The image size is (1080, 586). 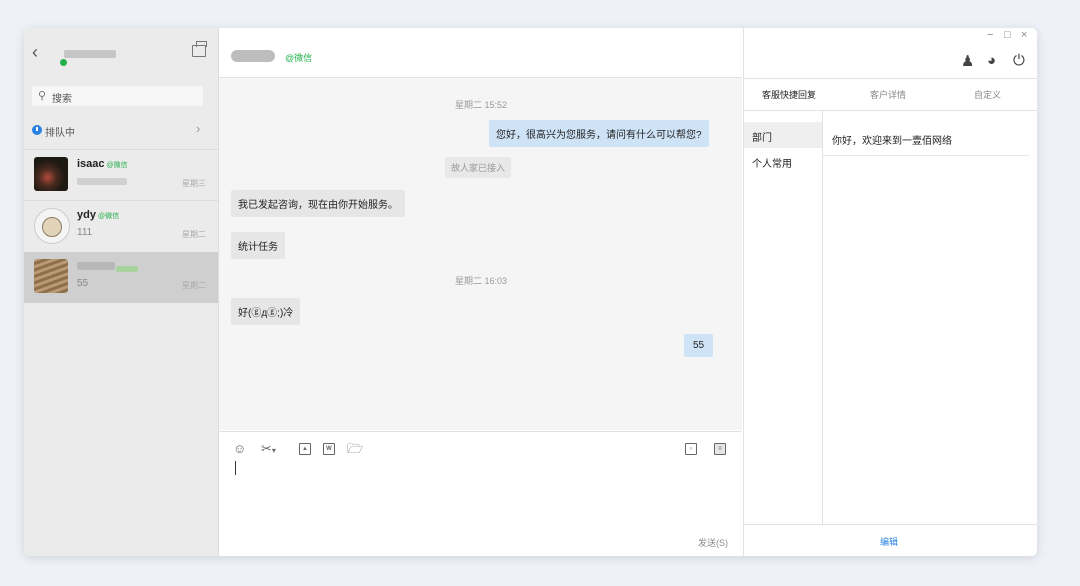 What do you see at coordinates (121, 131) in the screenshot?
I see `queue-row: 排队中 ›` at bounding box center [121, 131].